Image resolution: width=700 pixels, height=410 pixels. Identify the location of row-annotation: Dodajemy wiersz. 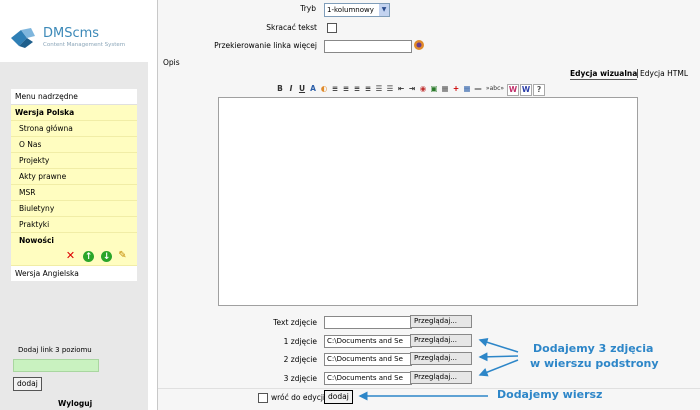
(550, 394).